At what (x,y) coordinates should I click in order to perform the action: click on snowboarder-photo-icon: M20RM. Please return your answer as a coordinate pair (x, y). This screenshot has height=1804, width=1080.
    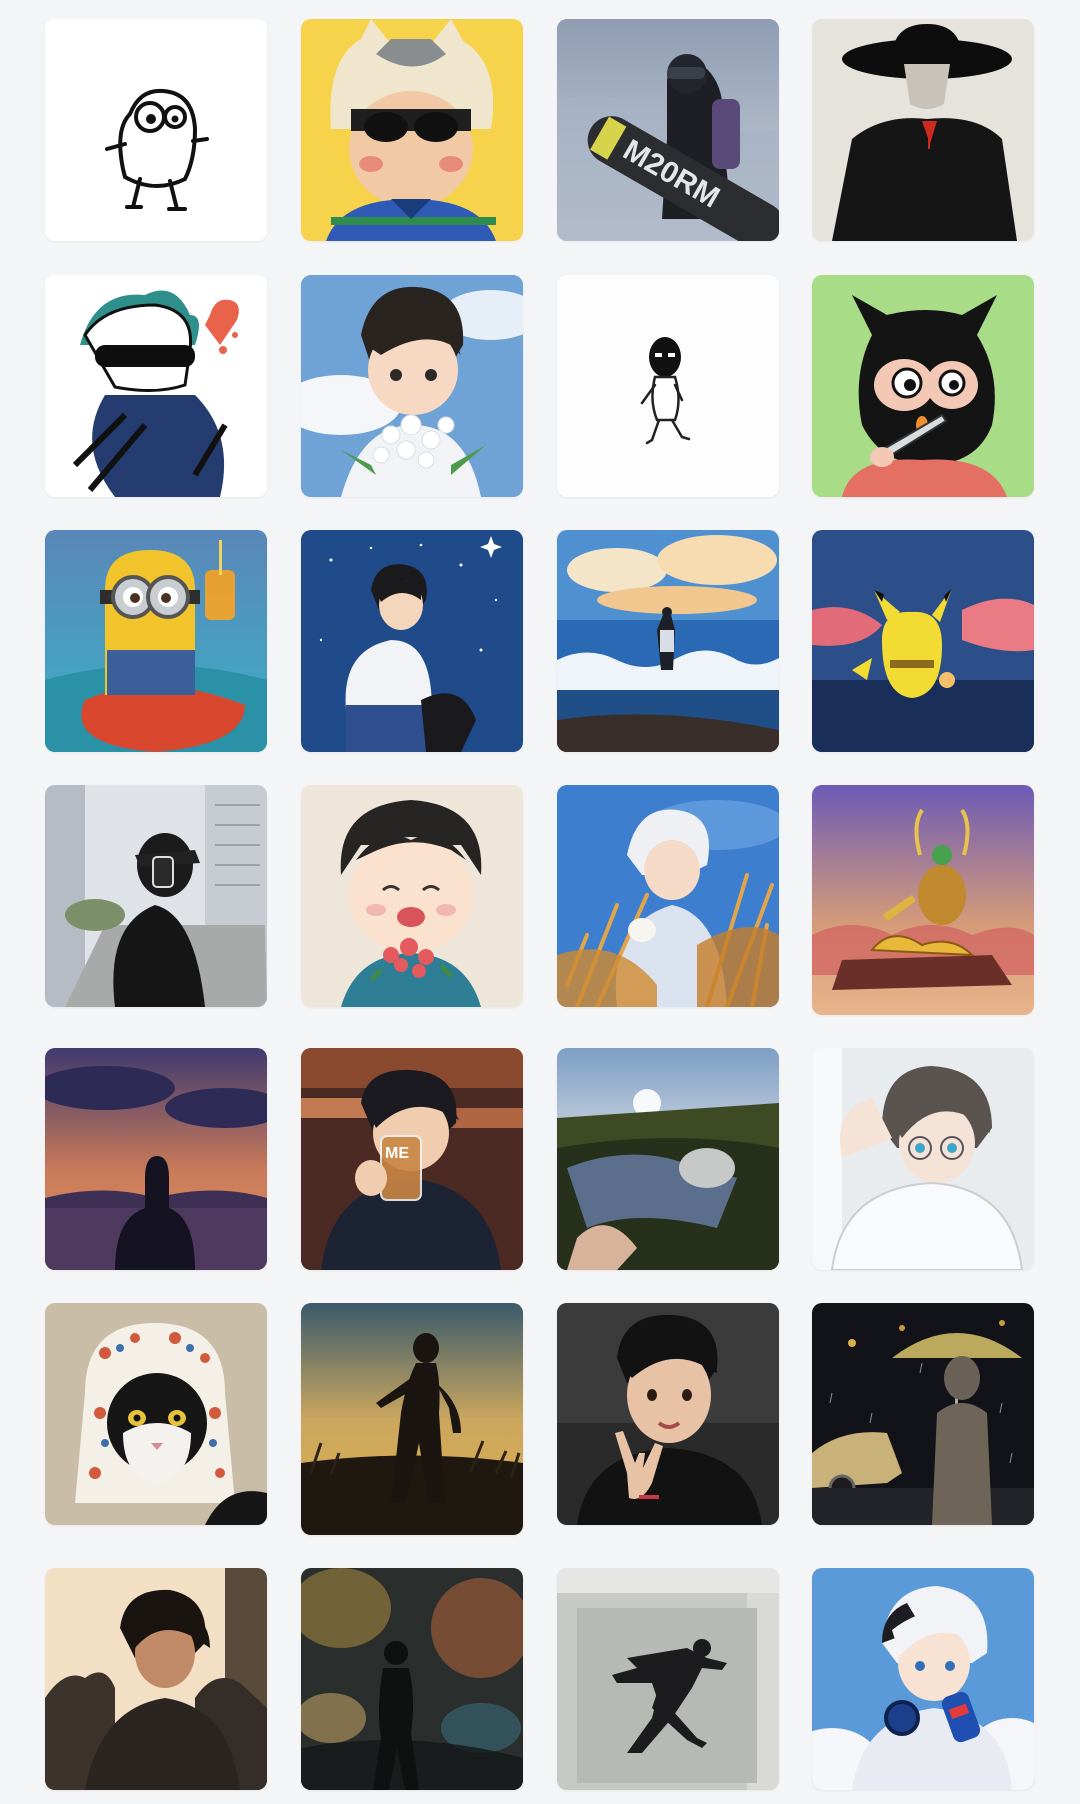
    Looking at the image, I should click on (668, 130).